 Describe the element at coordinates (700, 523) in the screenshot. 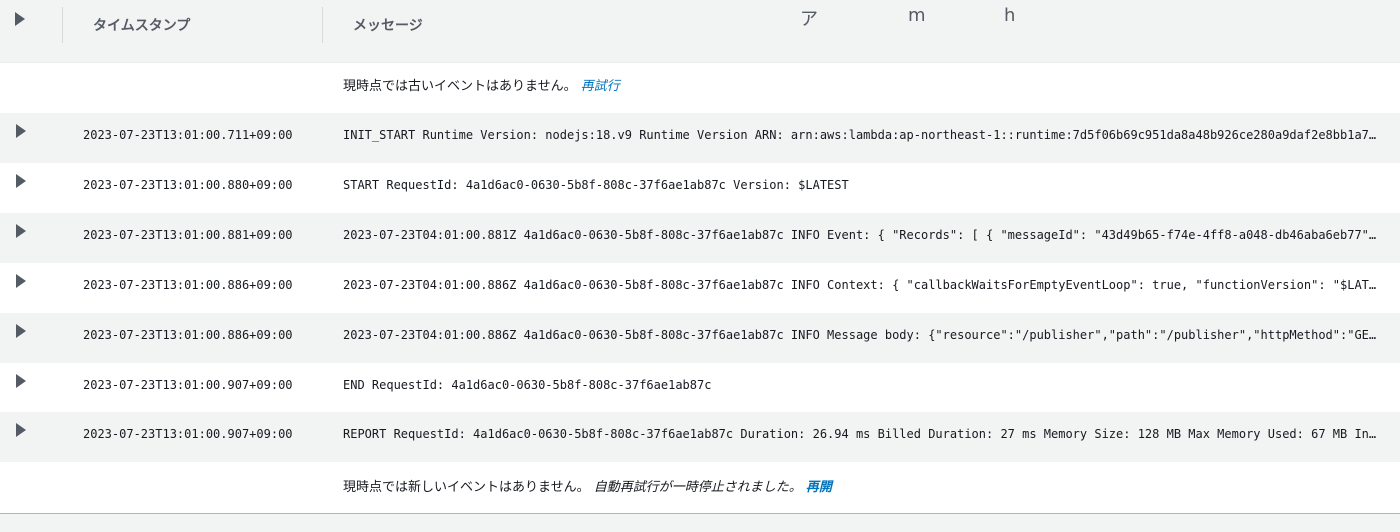

I see `table-footer` at that location.